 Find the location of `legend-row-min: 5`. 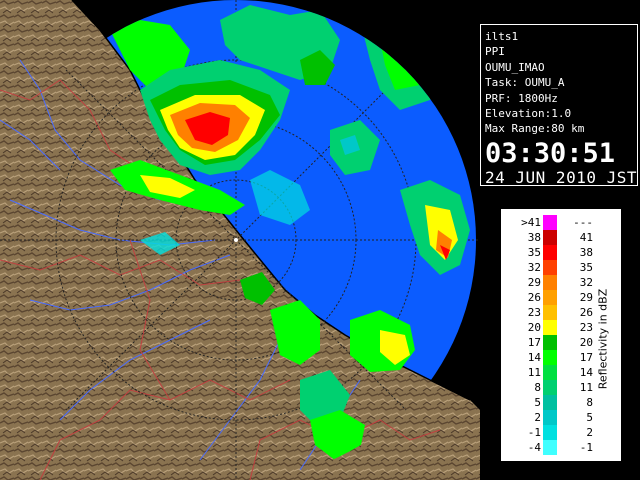

legend-row-min: 5 is located at coordinates (537, 402).